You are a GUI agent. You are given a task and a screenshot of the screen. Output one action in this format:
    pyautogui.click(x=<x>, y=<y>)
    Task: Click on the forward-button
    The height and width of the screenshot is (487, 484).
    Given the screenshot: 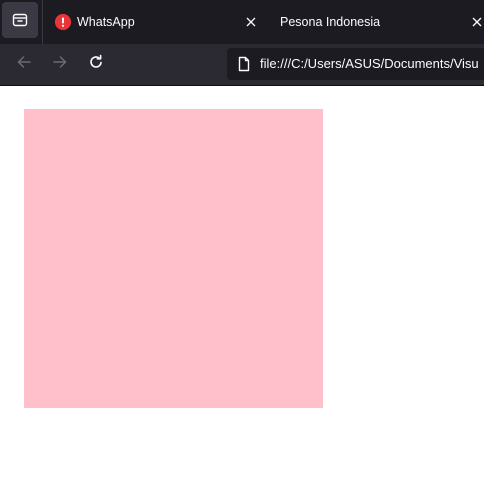 What is the action you would take?
    pyautogui.click(x=60, y=64)
    